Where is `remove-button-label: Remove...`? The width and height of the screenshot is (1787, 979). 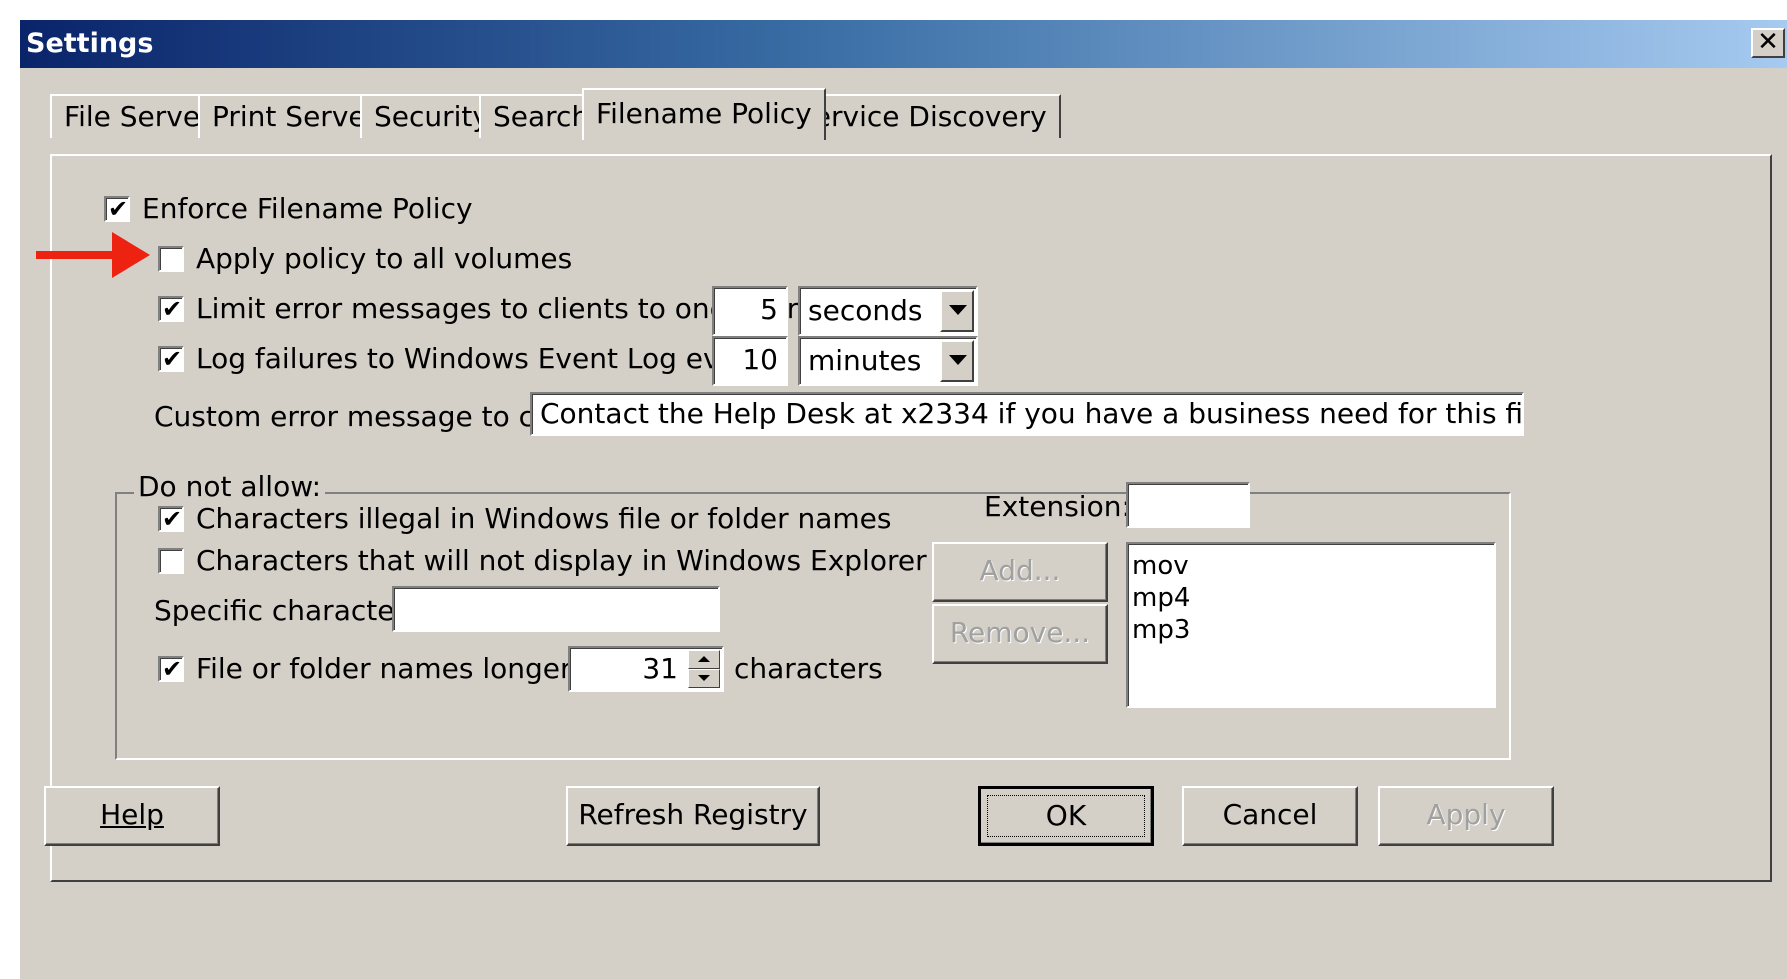
remove-button-label: Remove... is located at coordinates (1020, 632).